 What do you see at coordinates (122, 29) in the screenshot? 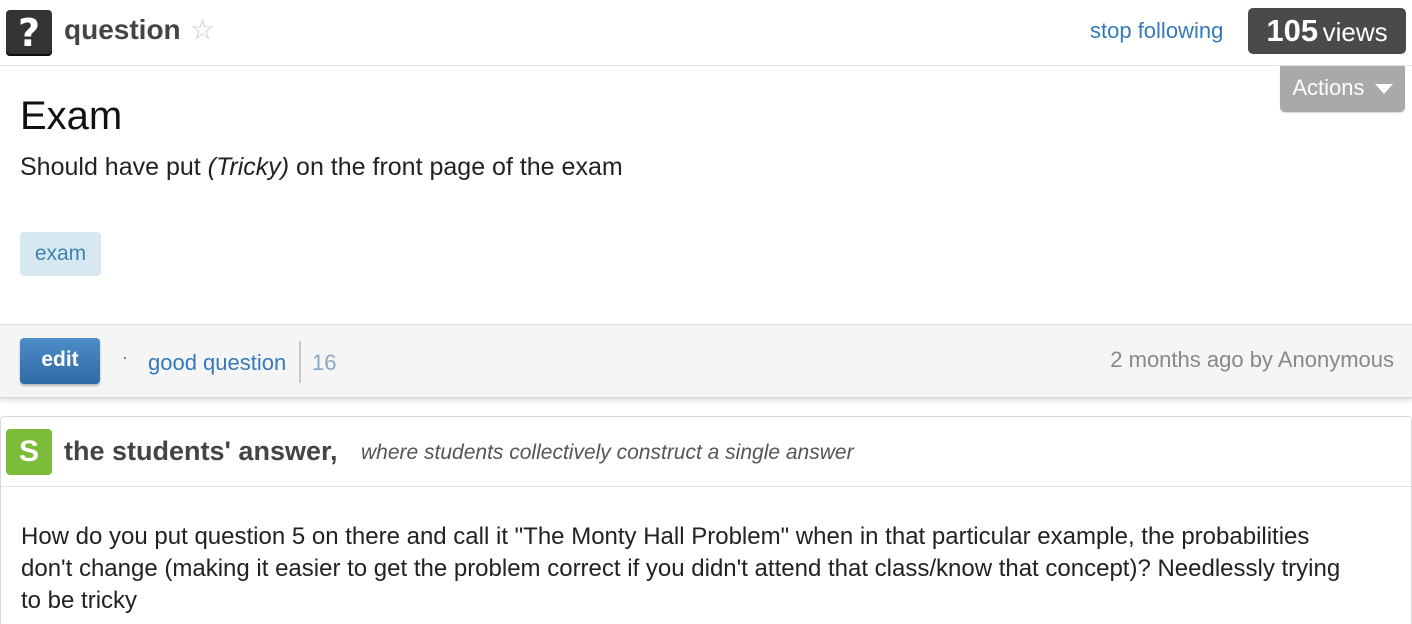
I see `post-type-label: question` at bounding box center [122, 29].